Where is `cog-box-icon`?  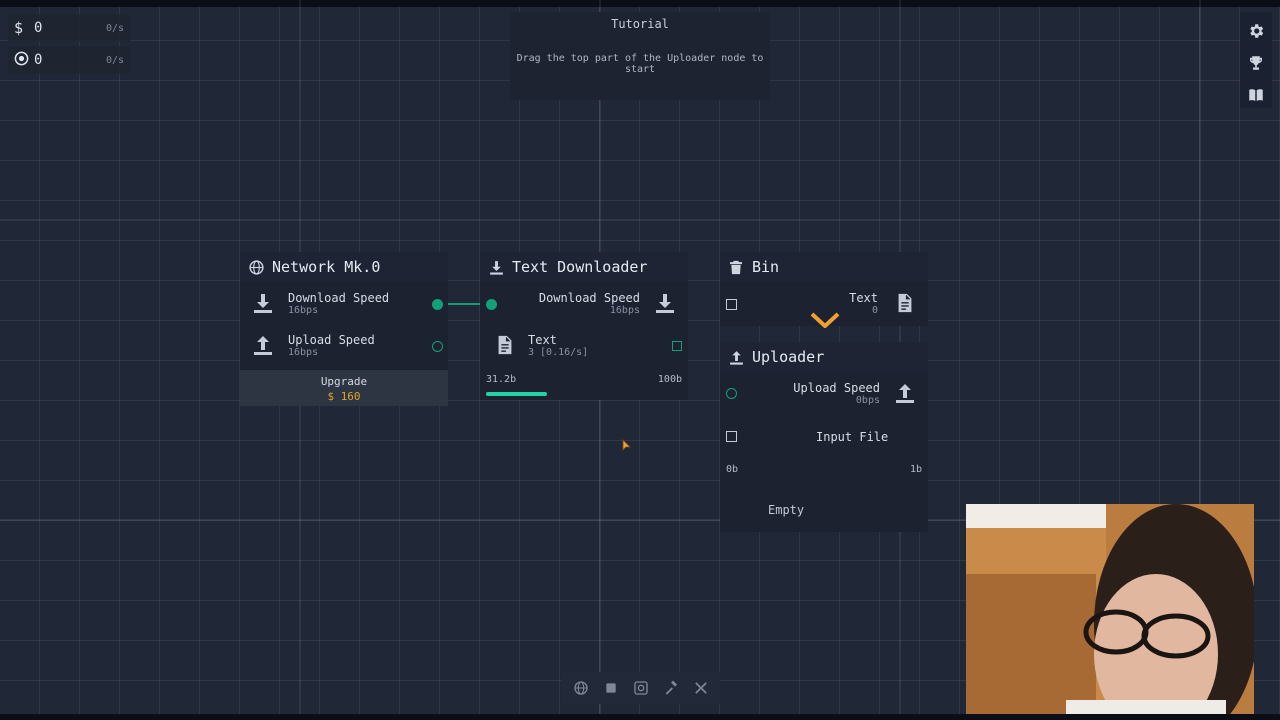 cog-box-icon is located at coordinates (641, 688).